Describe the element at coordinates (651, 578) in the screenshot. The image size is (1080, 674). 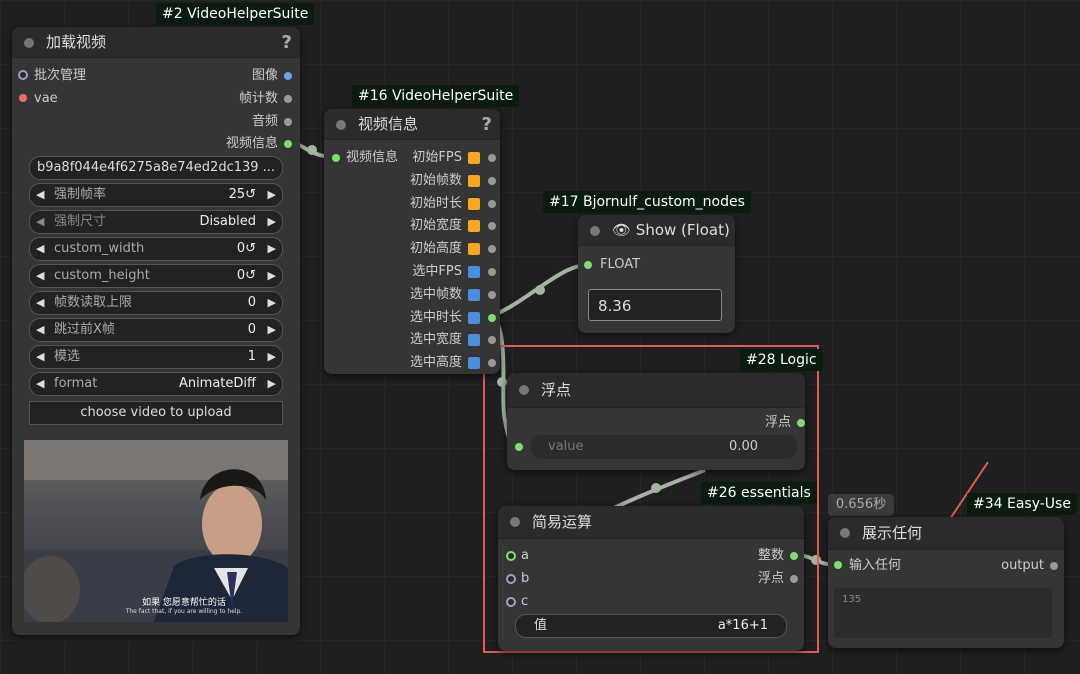
I see `simple-math-node: 简易运算 a b c 整数 浮点 值 a*16+1` at that location.